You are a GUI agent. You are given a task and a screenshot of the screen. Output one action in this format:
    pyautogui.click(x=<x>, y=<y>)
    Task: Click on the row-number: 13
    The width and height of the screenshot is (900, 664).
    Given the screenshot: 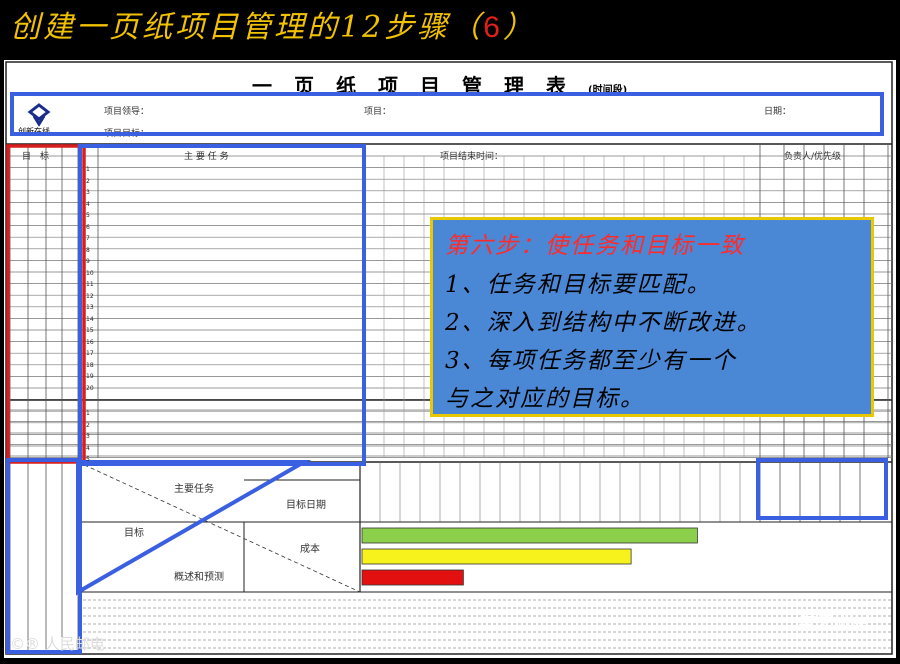 What is the action you would take?
    pyautogui.click(x=90, y=307)
    